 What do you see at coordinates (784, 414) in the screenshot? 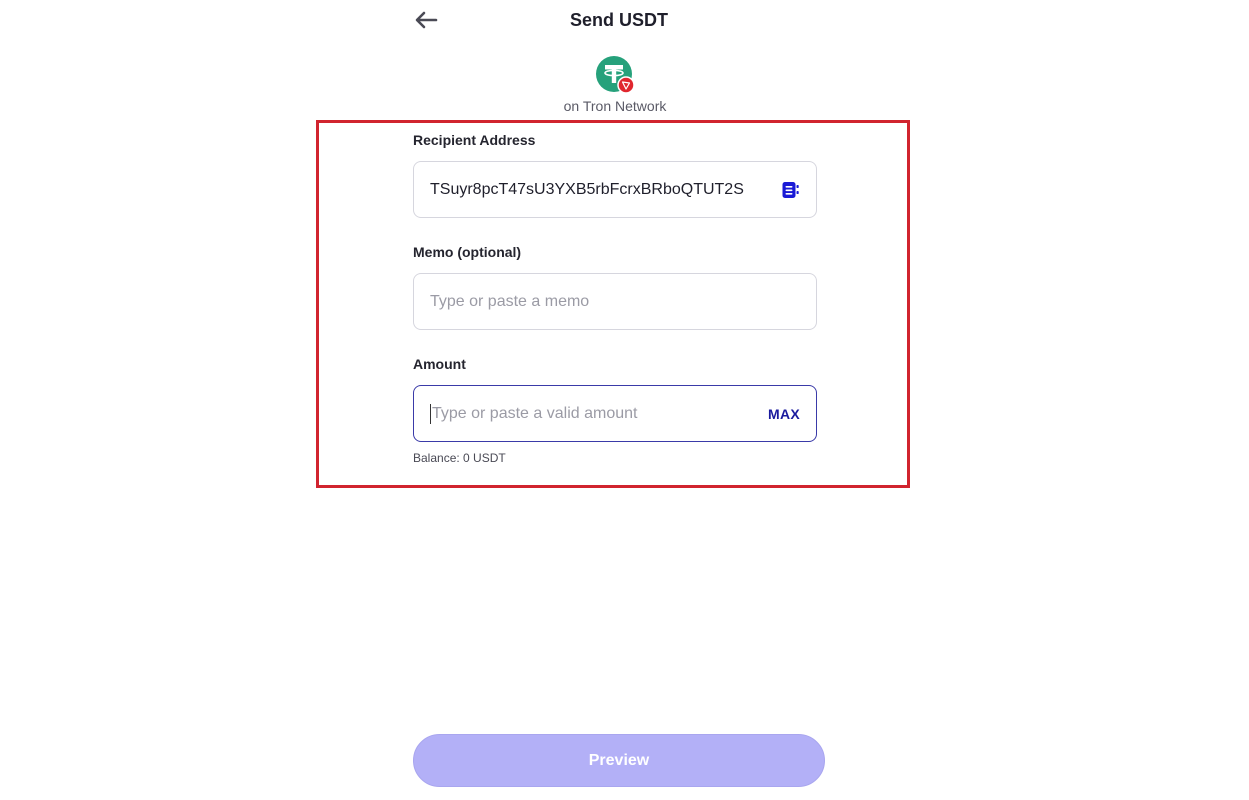
I see `max-button: MAX` at bounding box center [784, 414].